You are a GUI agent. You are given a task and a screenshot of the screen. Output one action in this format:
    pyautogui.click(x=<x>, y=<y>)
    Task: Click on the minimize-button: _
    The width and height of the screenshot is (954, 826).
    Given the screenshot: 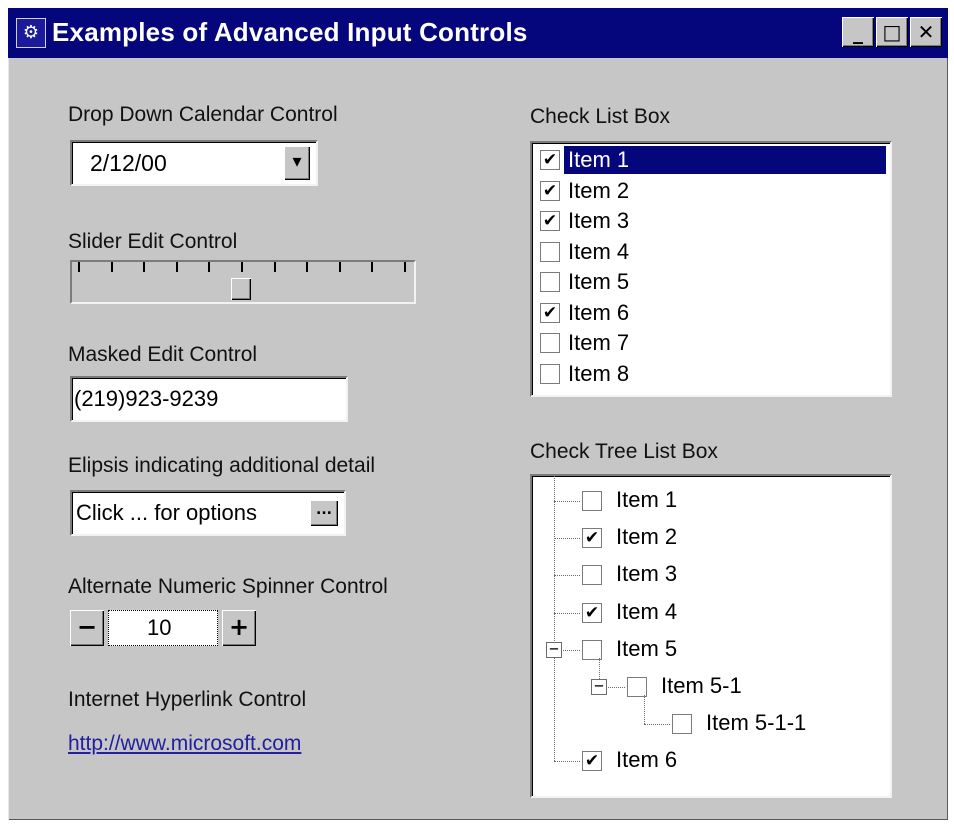 What is the action you would take?
    pyautogui.click(x=858, y=32)
    